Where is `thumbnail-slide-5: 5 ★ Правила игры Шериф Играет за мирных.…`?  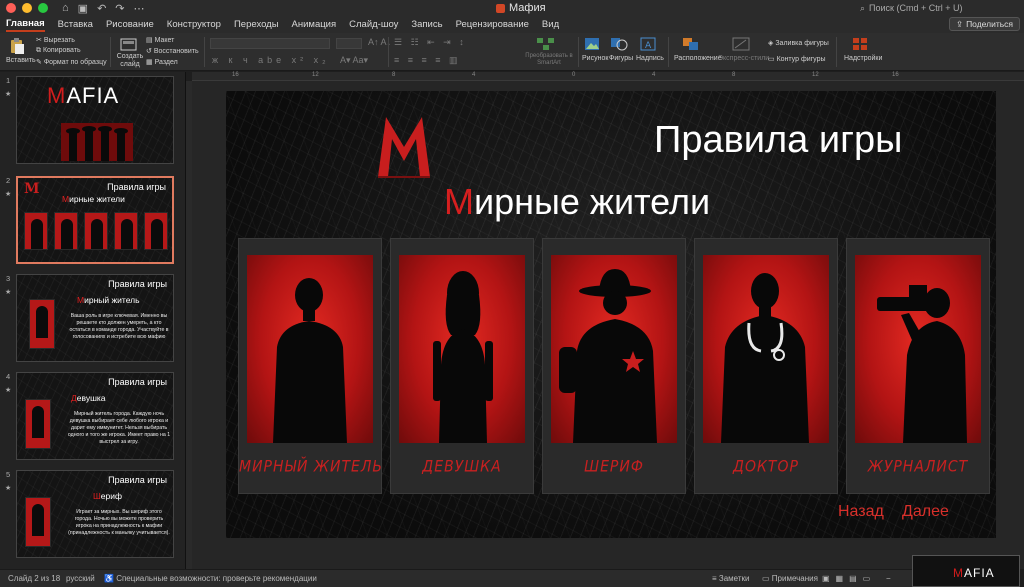
thumbnail-slide-5: 5 ★ Правила игры Шериф Играет за мирных.… is located at coordinates (92, 512).